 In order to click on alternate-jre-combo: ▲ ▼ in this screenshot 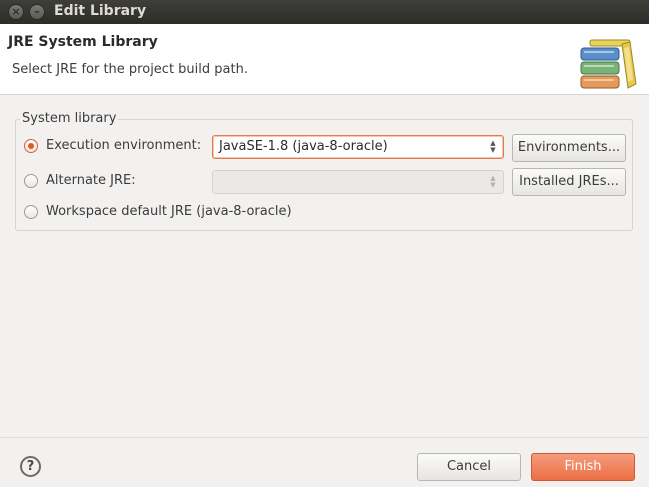, I will do `click(358, 182)`.